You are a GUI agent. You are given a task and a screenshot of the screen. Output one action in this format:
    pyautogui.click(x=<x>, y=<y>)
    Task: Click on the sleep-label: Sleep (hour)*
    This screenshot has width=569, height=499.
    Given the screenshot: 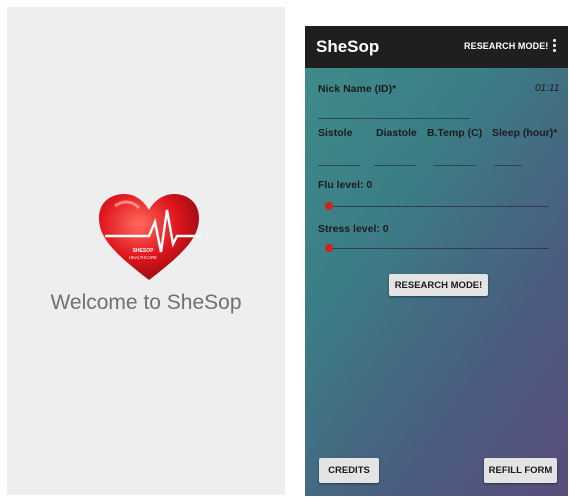 What is the action you would take?
    pyautogui.click(x=525, y=133)
    